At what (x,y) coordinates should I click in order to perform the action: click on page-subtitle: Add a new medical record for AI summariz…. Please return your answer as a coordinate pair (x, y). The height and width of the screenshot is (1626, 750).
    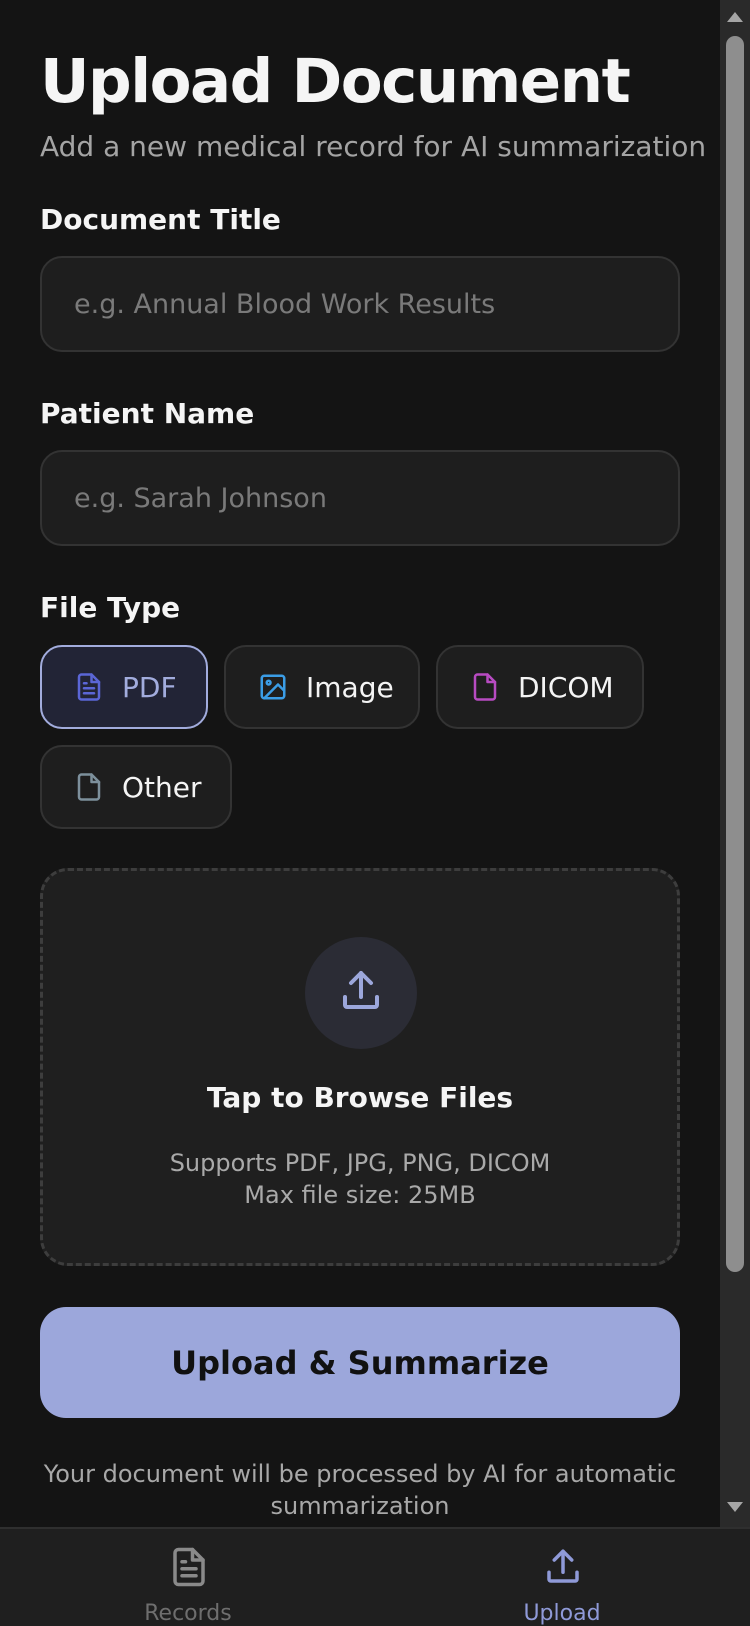
    Looking at the image, I should click on (373, 146).